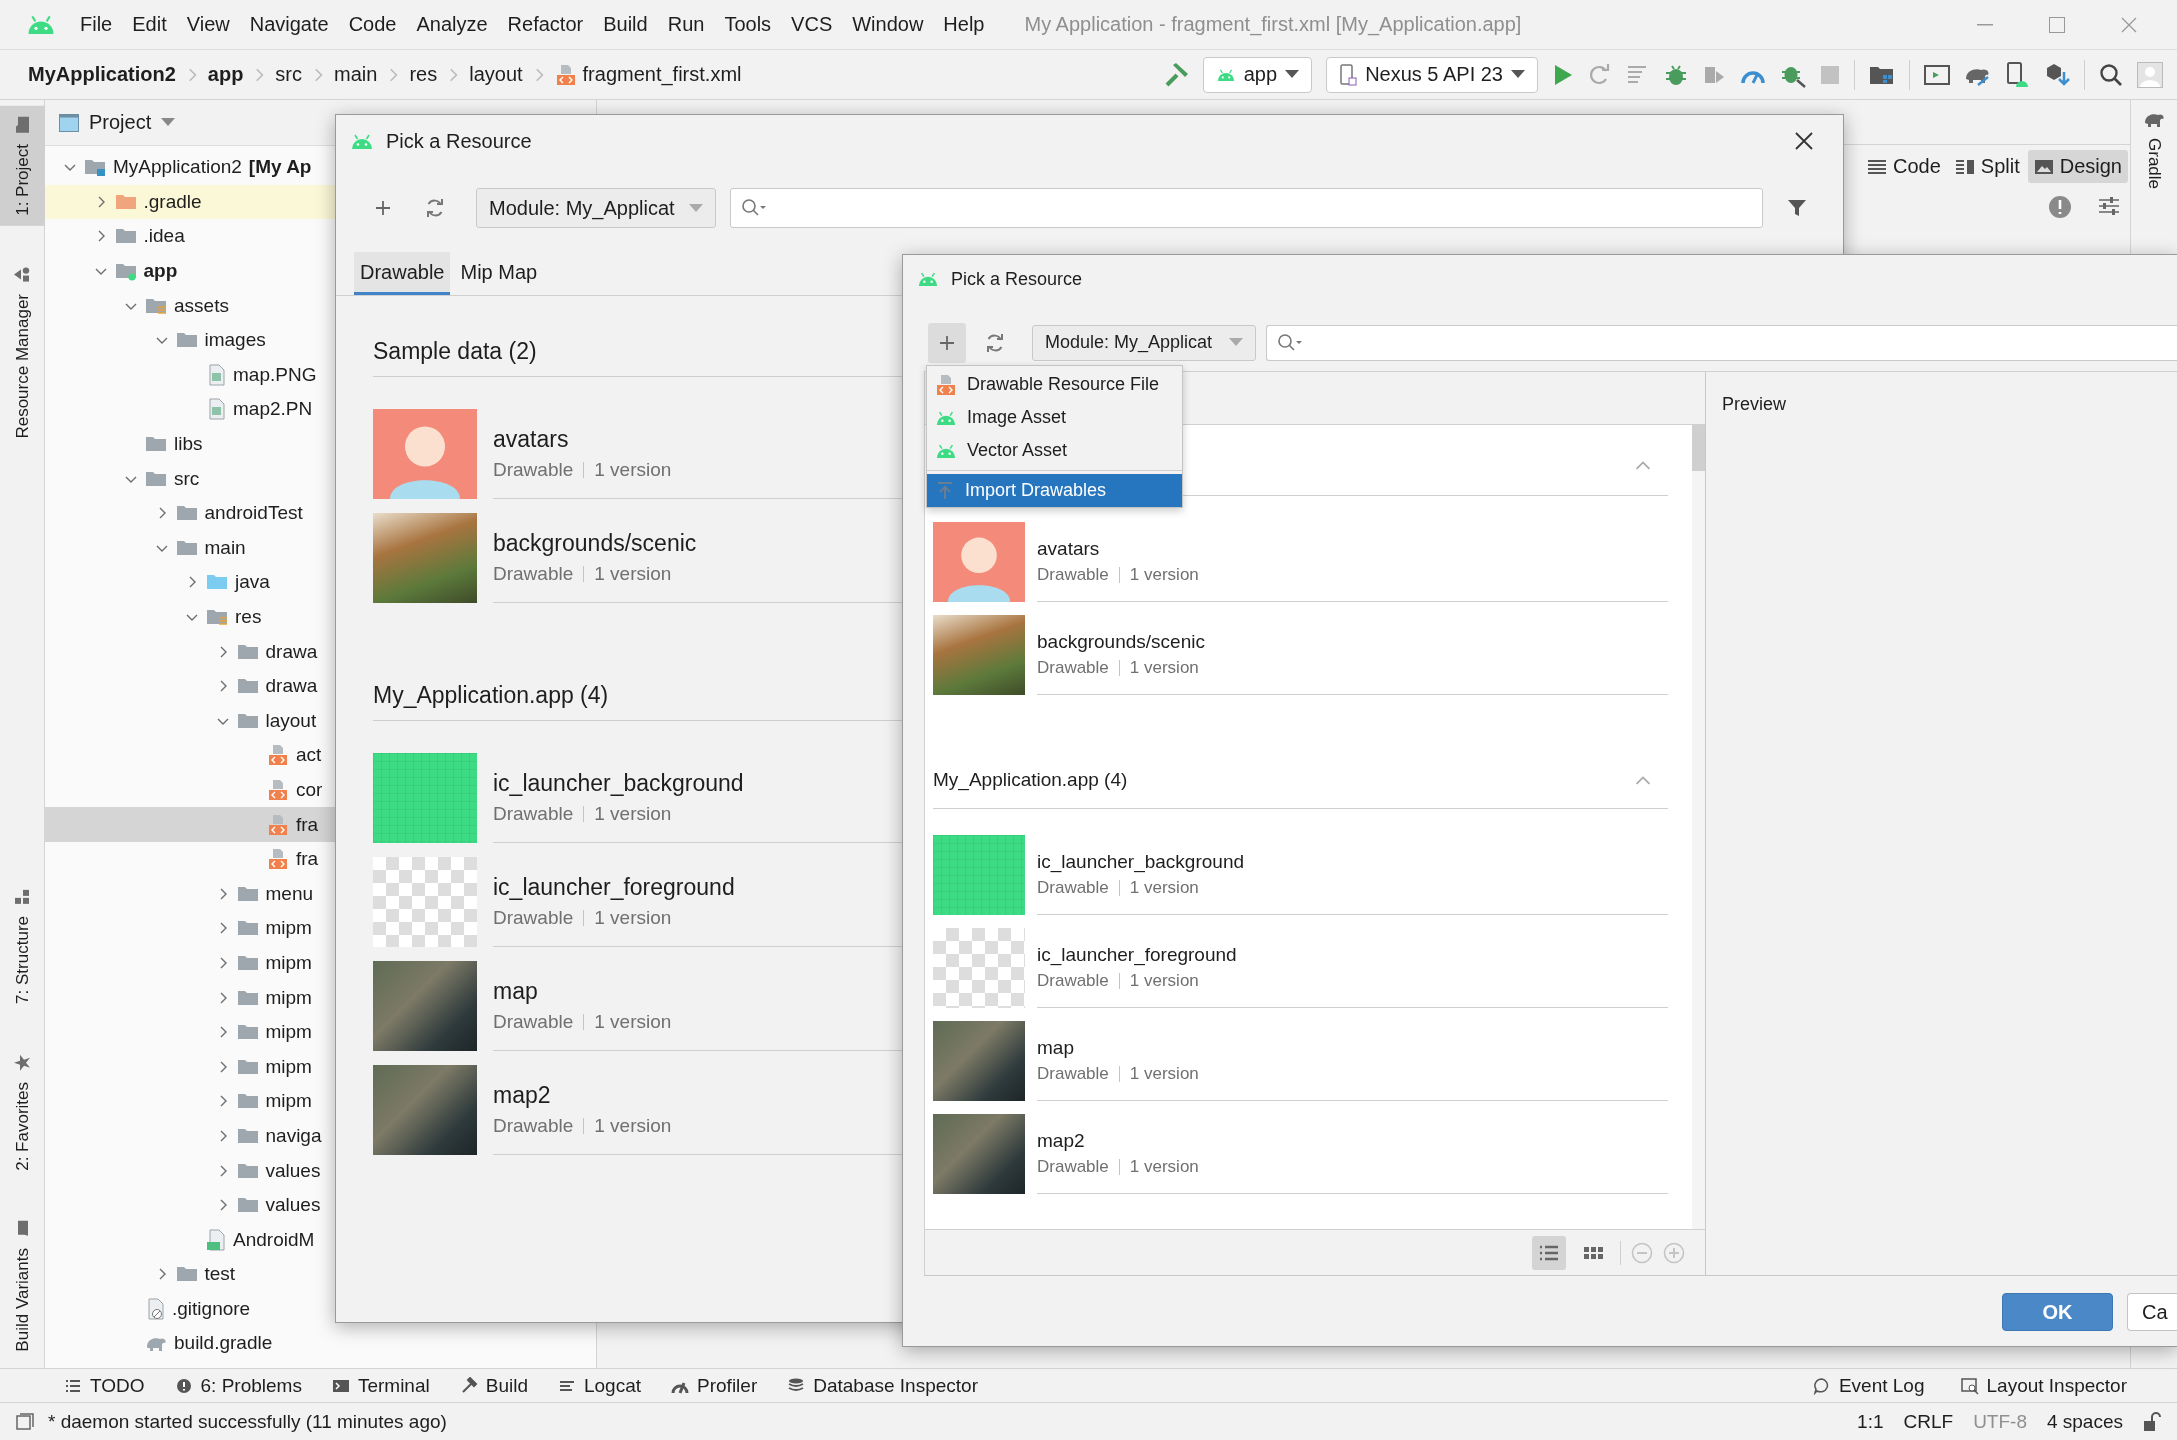 The width and height of the screenshot is (2177, 1440). What do you see at coordinates (2057, 74) in the screenshot?
I see `cube-arrow-icon` at bounding box center [2057, 74].